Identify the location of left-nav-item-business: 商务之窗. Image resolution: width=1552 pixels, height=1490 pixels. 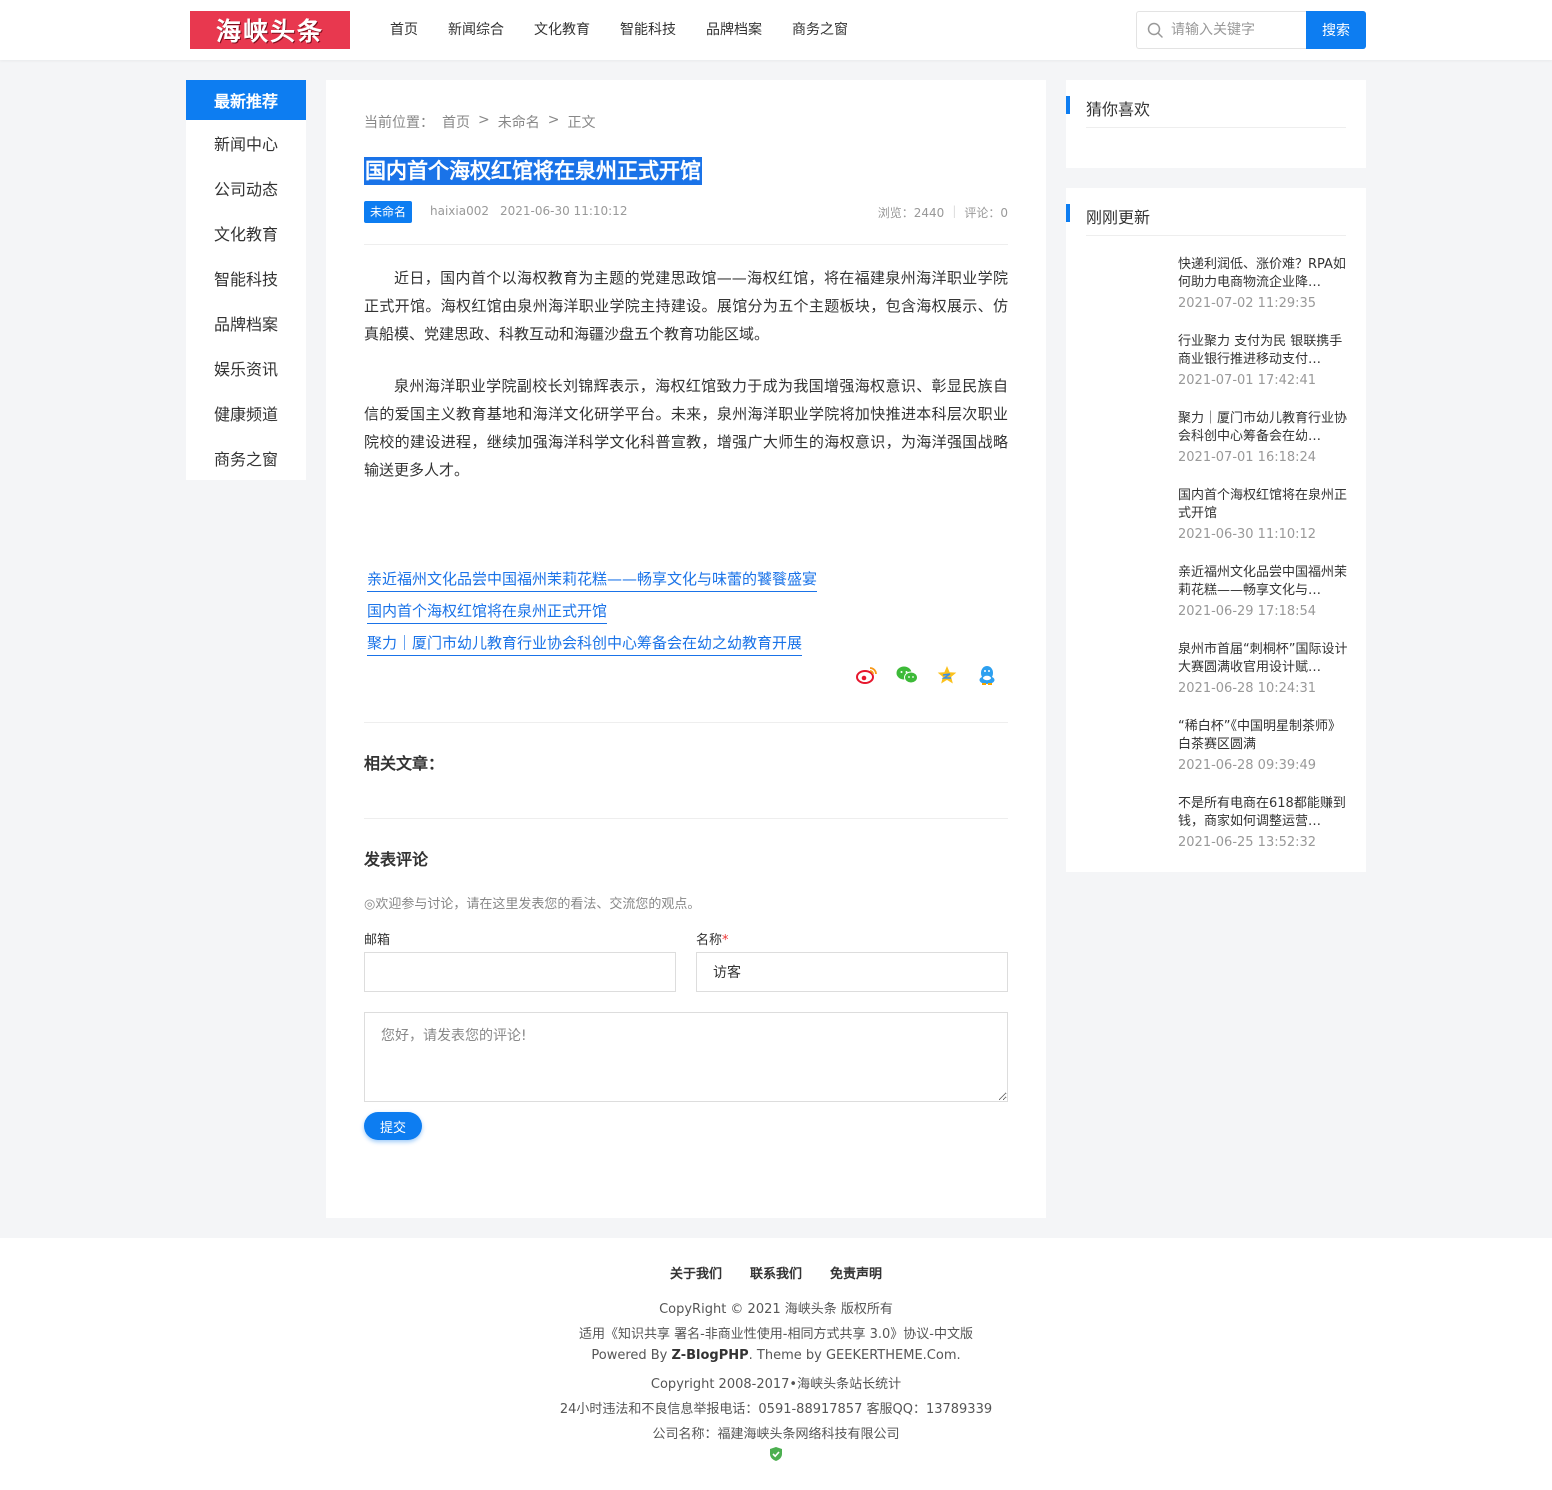
(246, 457).